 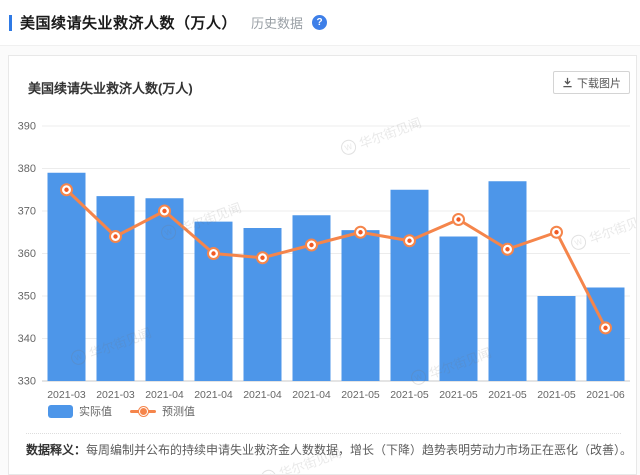 I want to click on chart-legend: 实际值 预测值, so click(x=121, y=411).